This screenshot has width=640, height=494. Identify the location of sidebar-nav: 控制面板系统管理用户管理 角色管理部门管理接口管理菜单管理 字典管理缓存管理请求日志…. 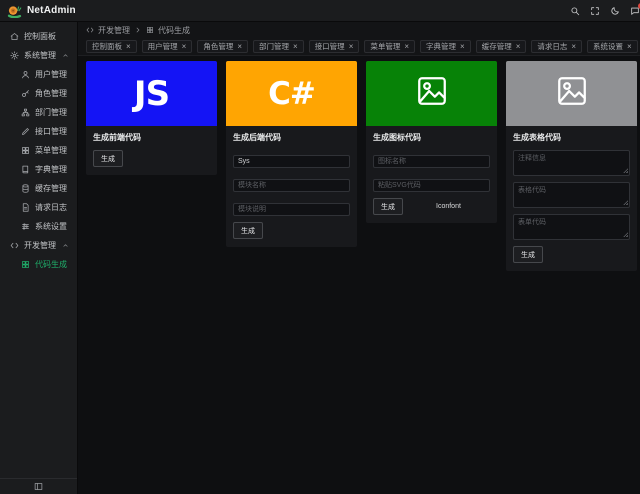
(38, 250).